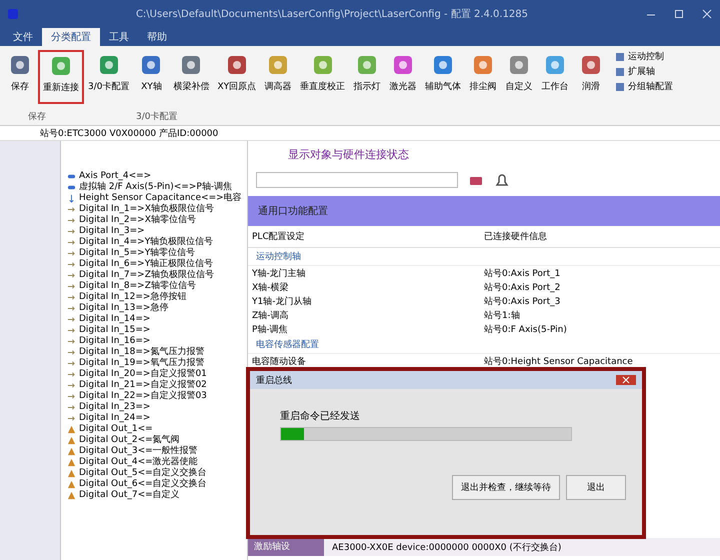  Describe the element at coordinates (644, 71) in the screenshot. I see `ribbon-small-button: 扩展轴` at that location.